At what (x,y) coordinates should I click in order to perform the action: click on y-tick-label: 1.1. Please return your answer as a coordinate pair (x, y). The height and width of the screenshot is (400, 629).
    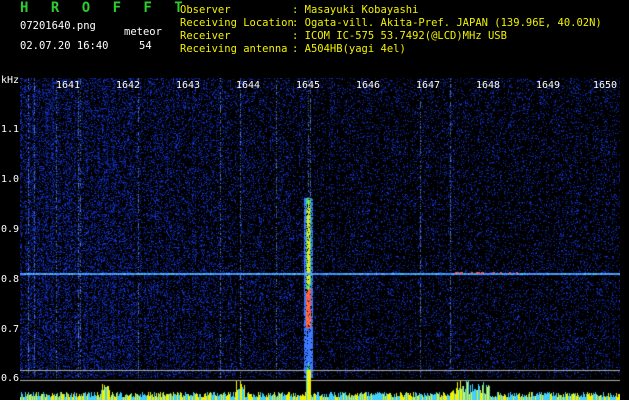
    Looking at the image, I should click on (10, 129).